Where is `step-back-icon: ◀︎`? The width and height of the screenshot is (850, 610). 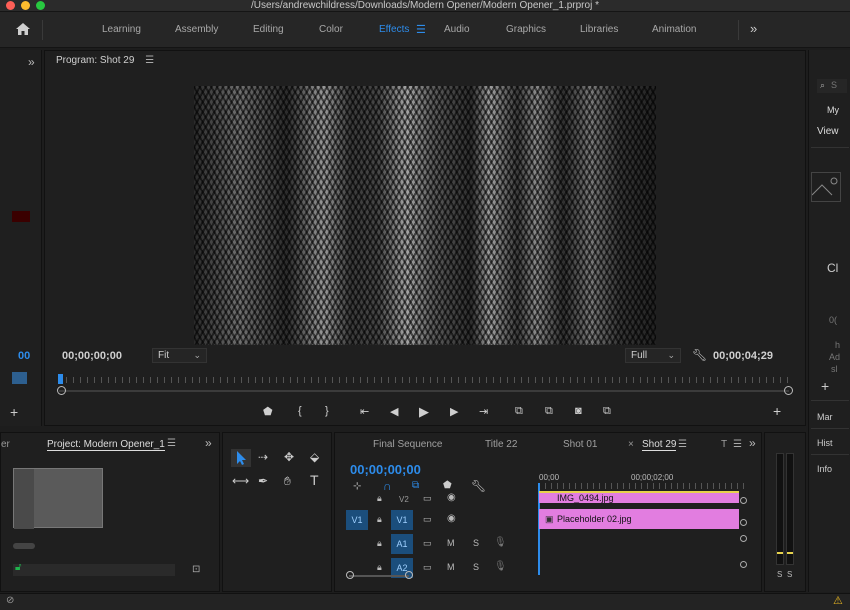 step-back-icon: ◀︎ is located at coordinates (394, 411).